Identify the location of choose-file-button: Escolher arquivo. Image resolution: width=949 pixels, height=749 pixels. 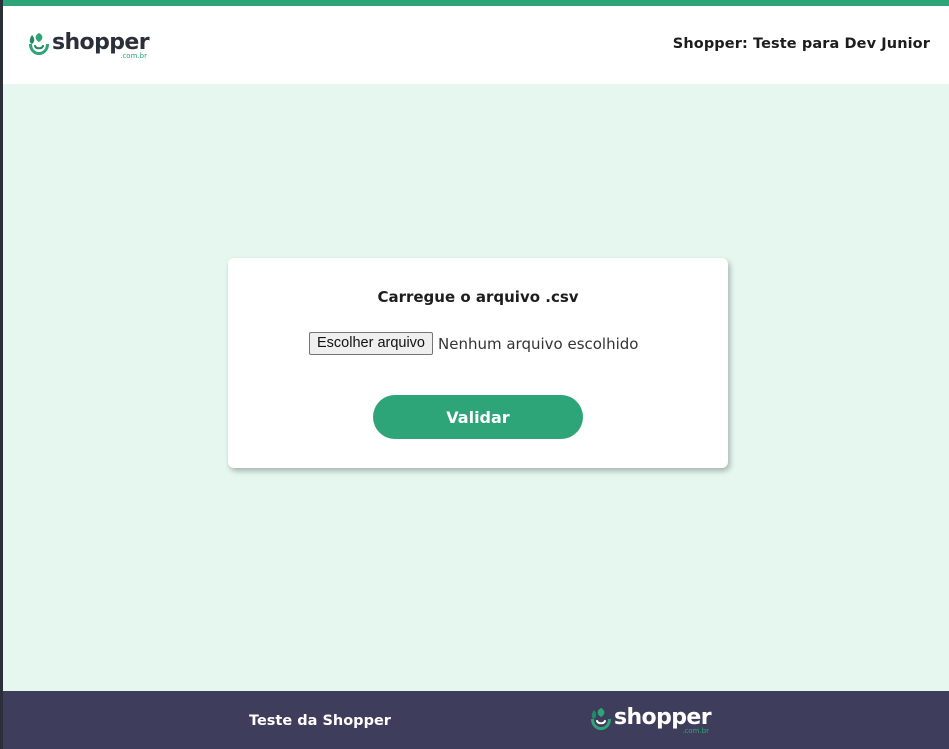
(371, 343).